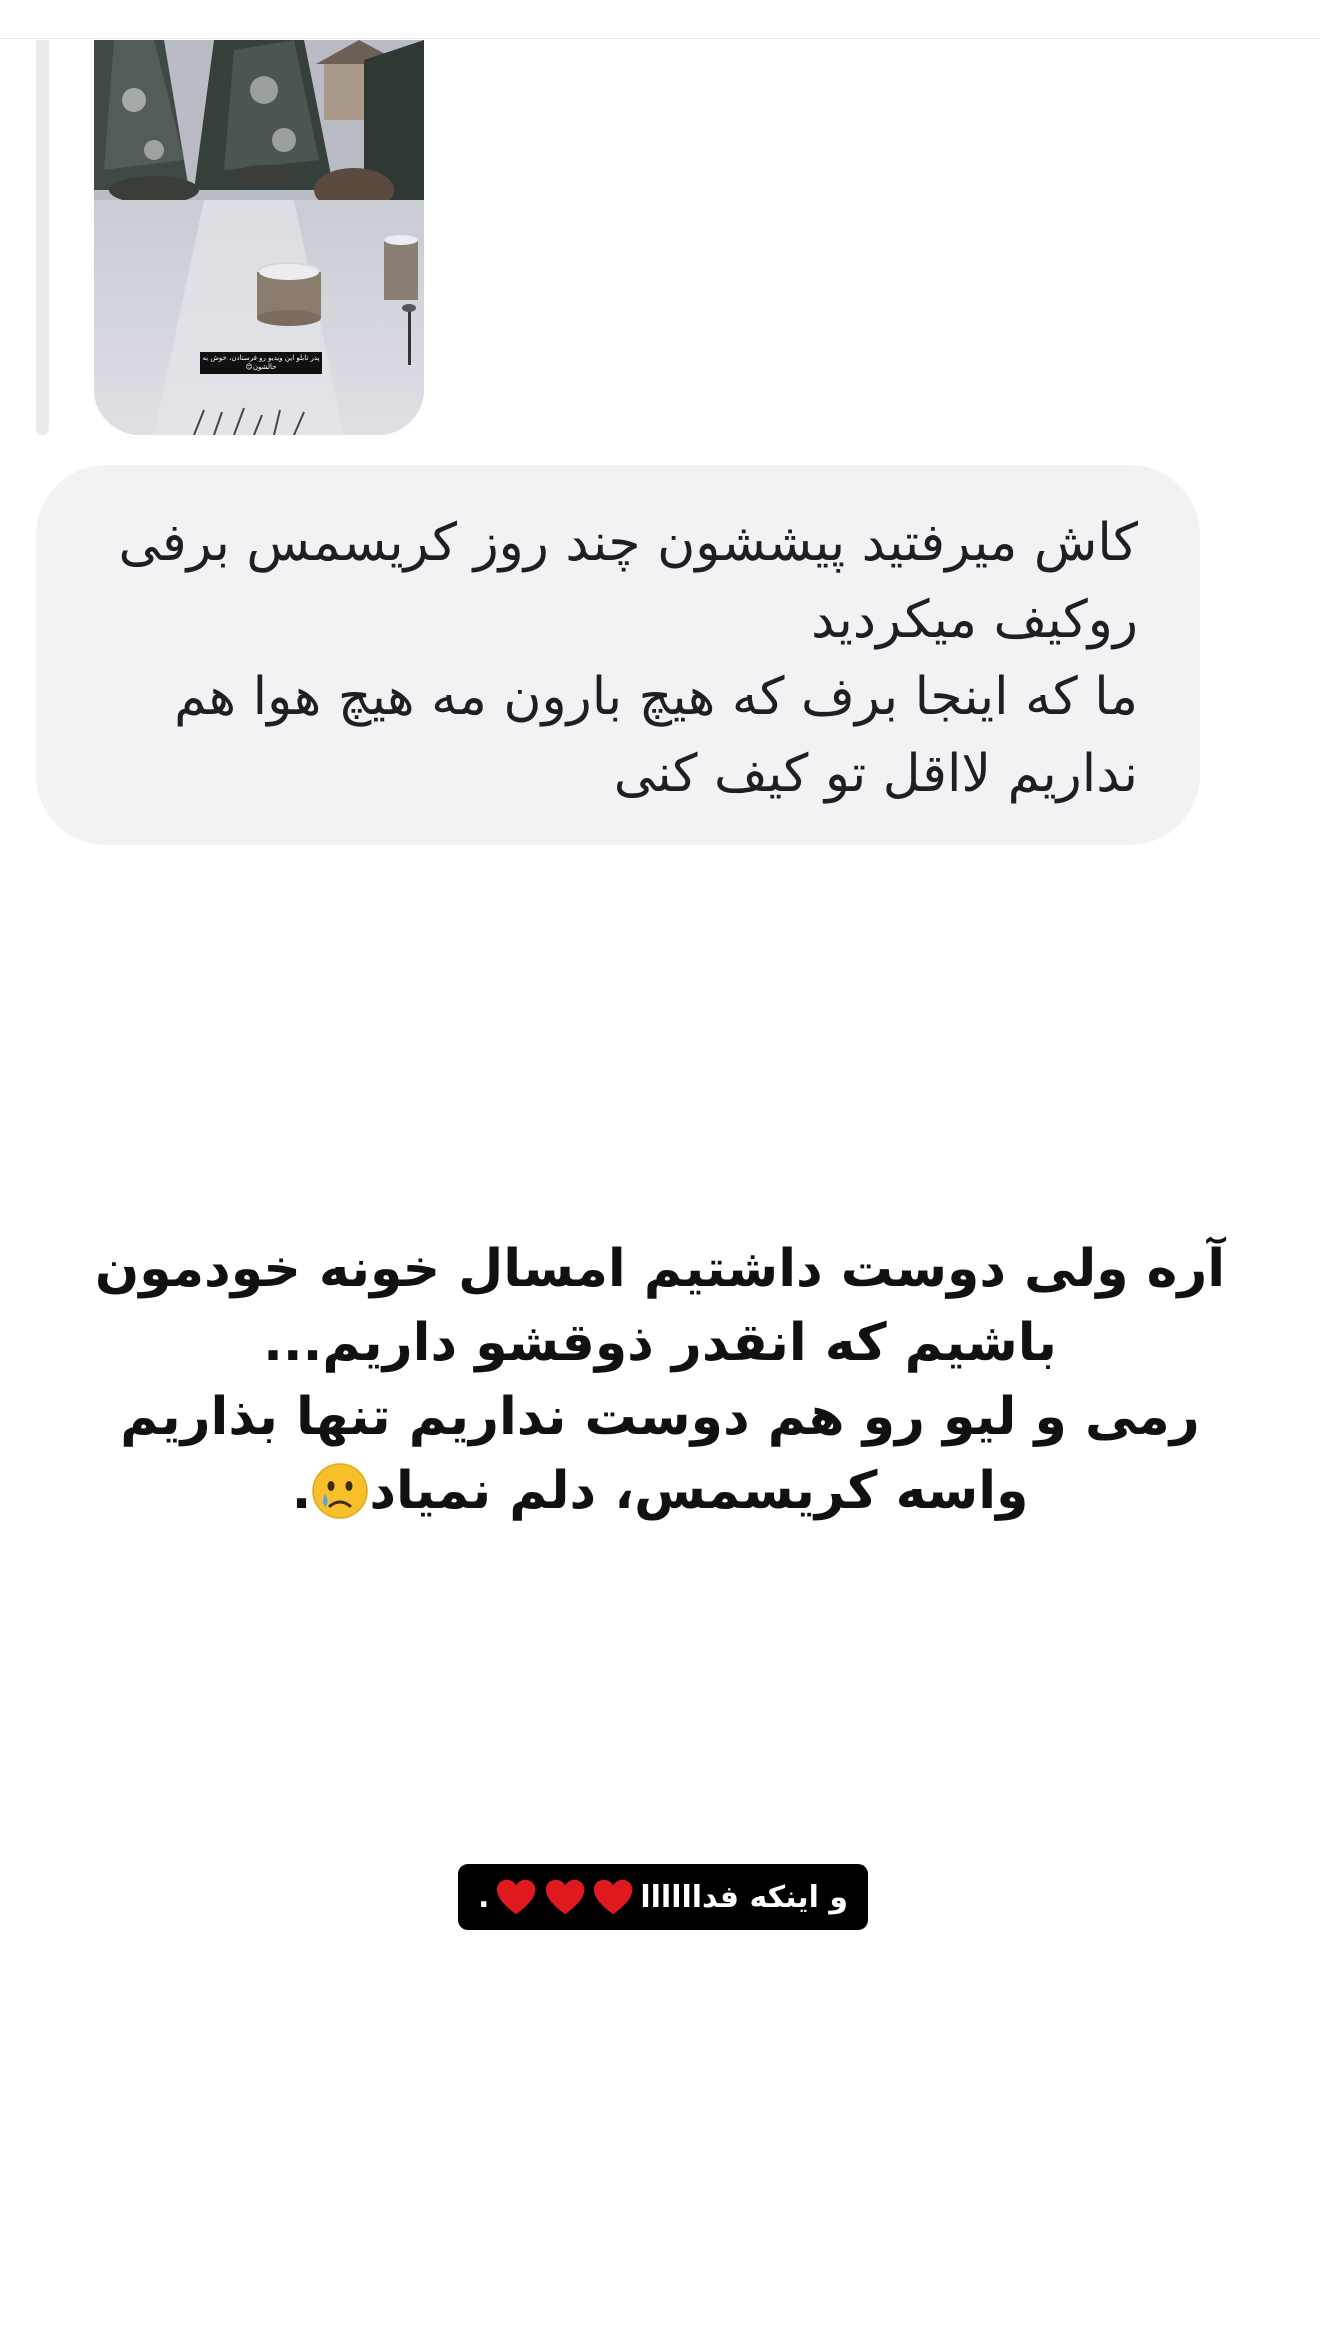 Image resolution: width=1320 pixels, height=2346 pixels. What do you see at coordinates (301, 1491) in the screenshot?
I see `story-end-punctuation: .` at bounding box center [301, 1491].